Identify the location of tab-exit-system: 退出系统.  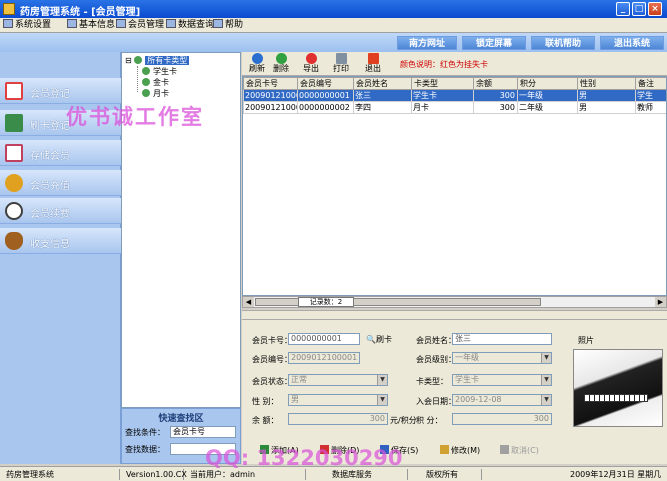
(632, 43).